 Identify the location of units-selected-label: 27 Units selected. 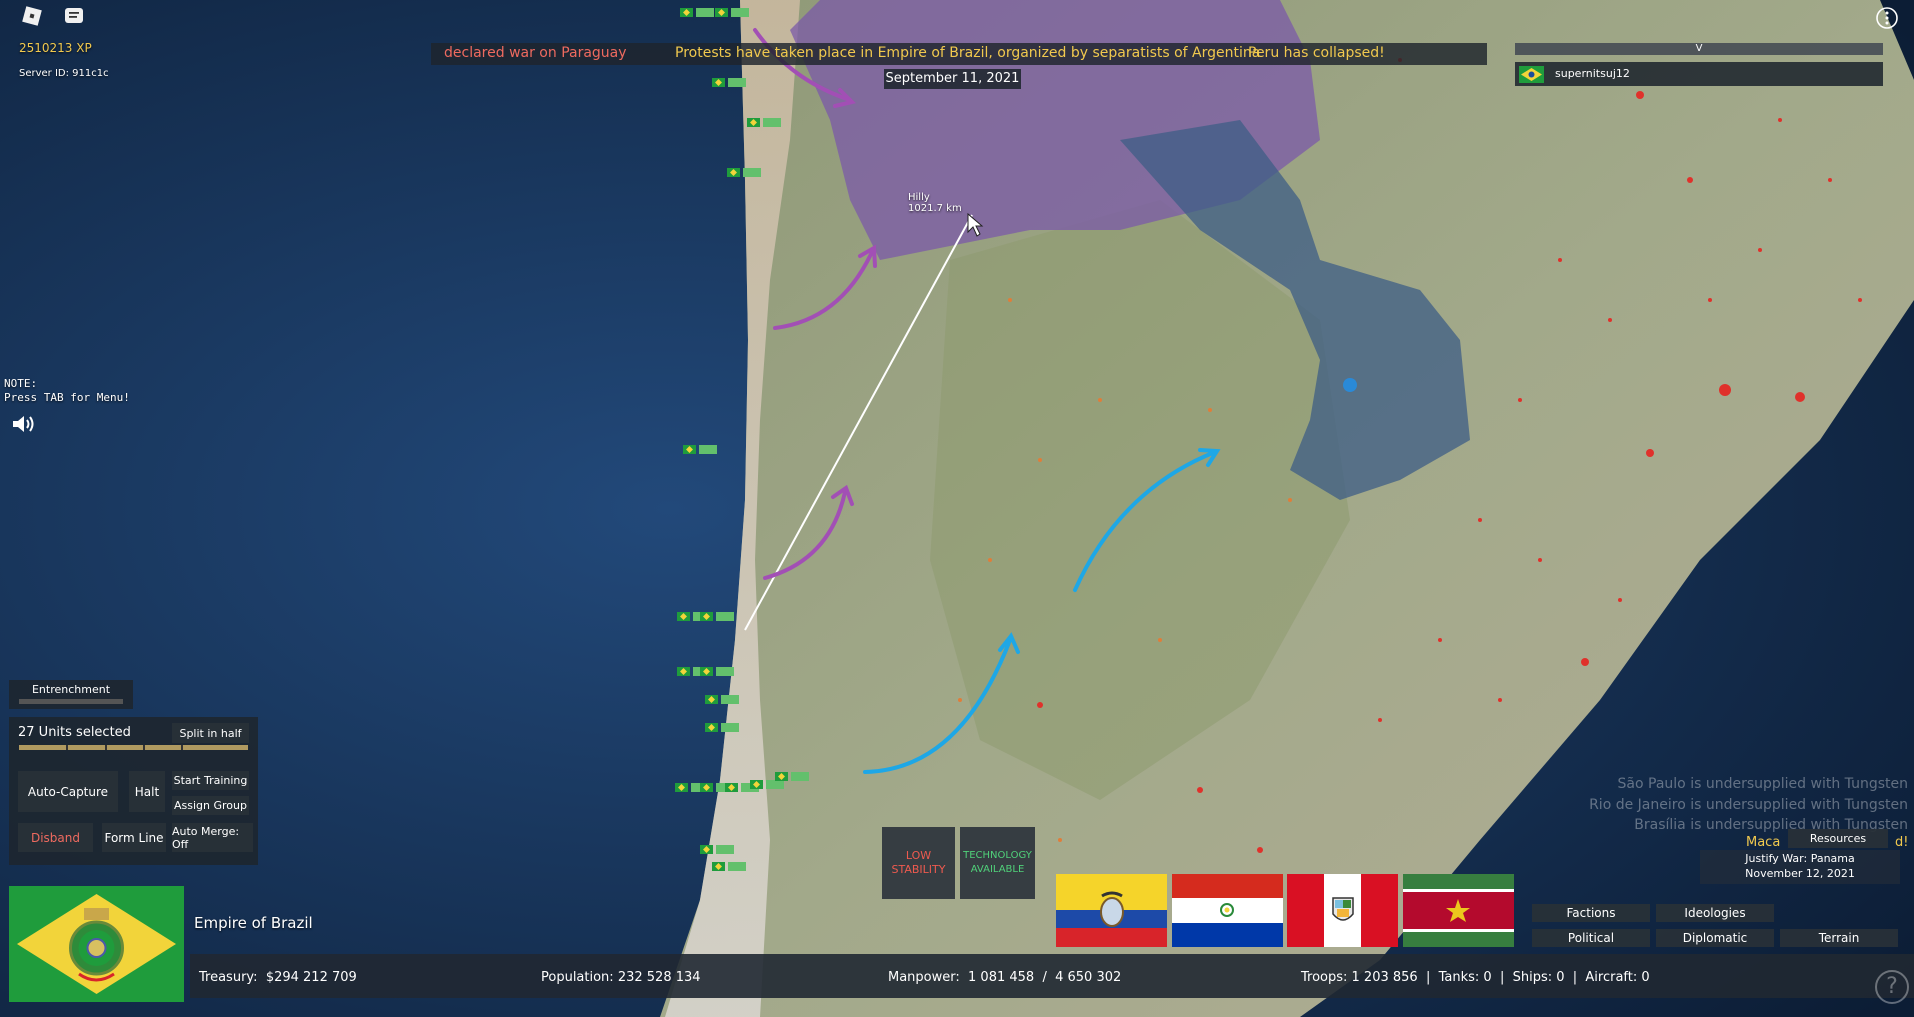
(74, 732).